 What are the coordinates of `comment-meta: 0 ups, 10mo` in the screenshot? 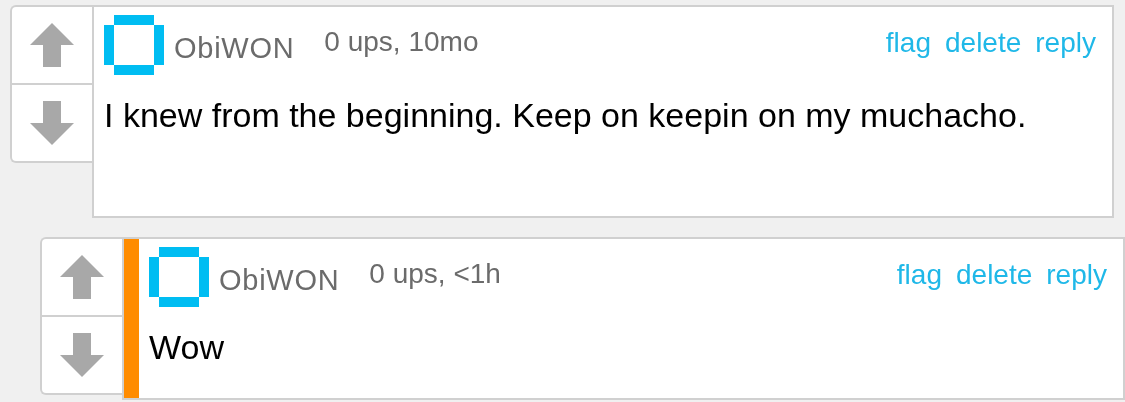 It's located at (401, 42).